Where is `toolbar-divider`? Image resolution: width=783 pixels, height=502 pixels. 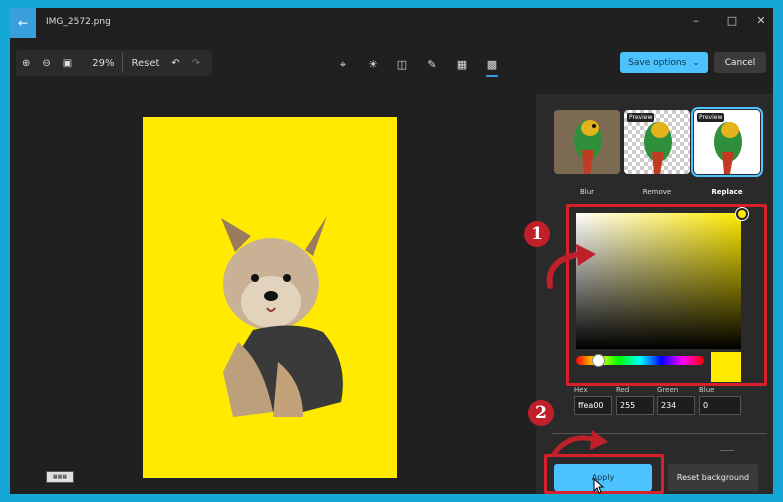
toolbar-divider is located at coordinates (123, 63).